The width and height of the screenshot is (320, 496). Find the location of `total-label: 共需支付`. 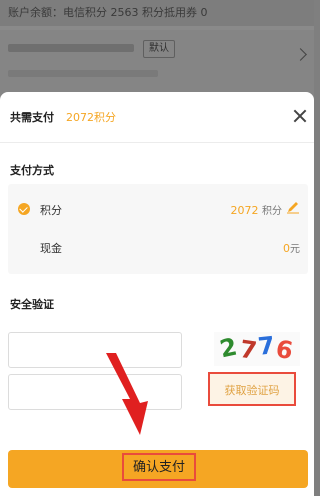

total-label: 共需支付 is located at coordinates (32, 117).